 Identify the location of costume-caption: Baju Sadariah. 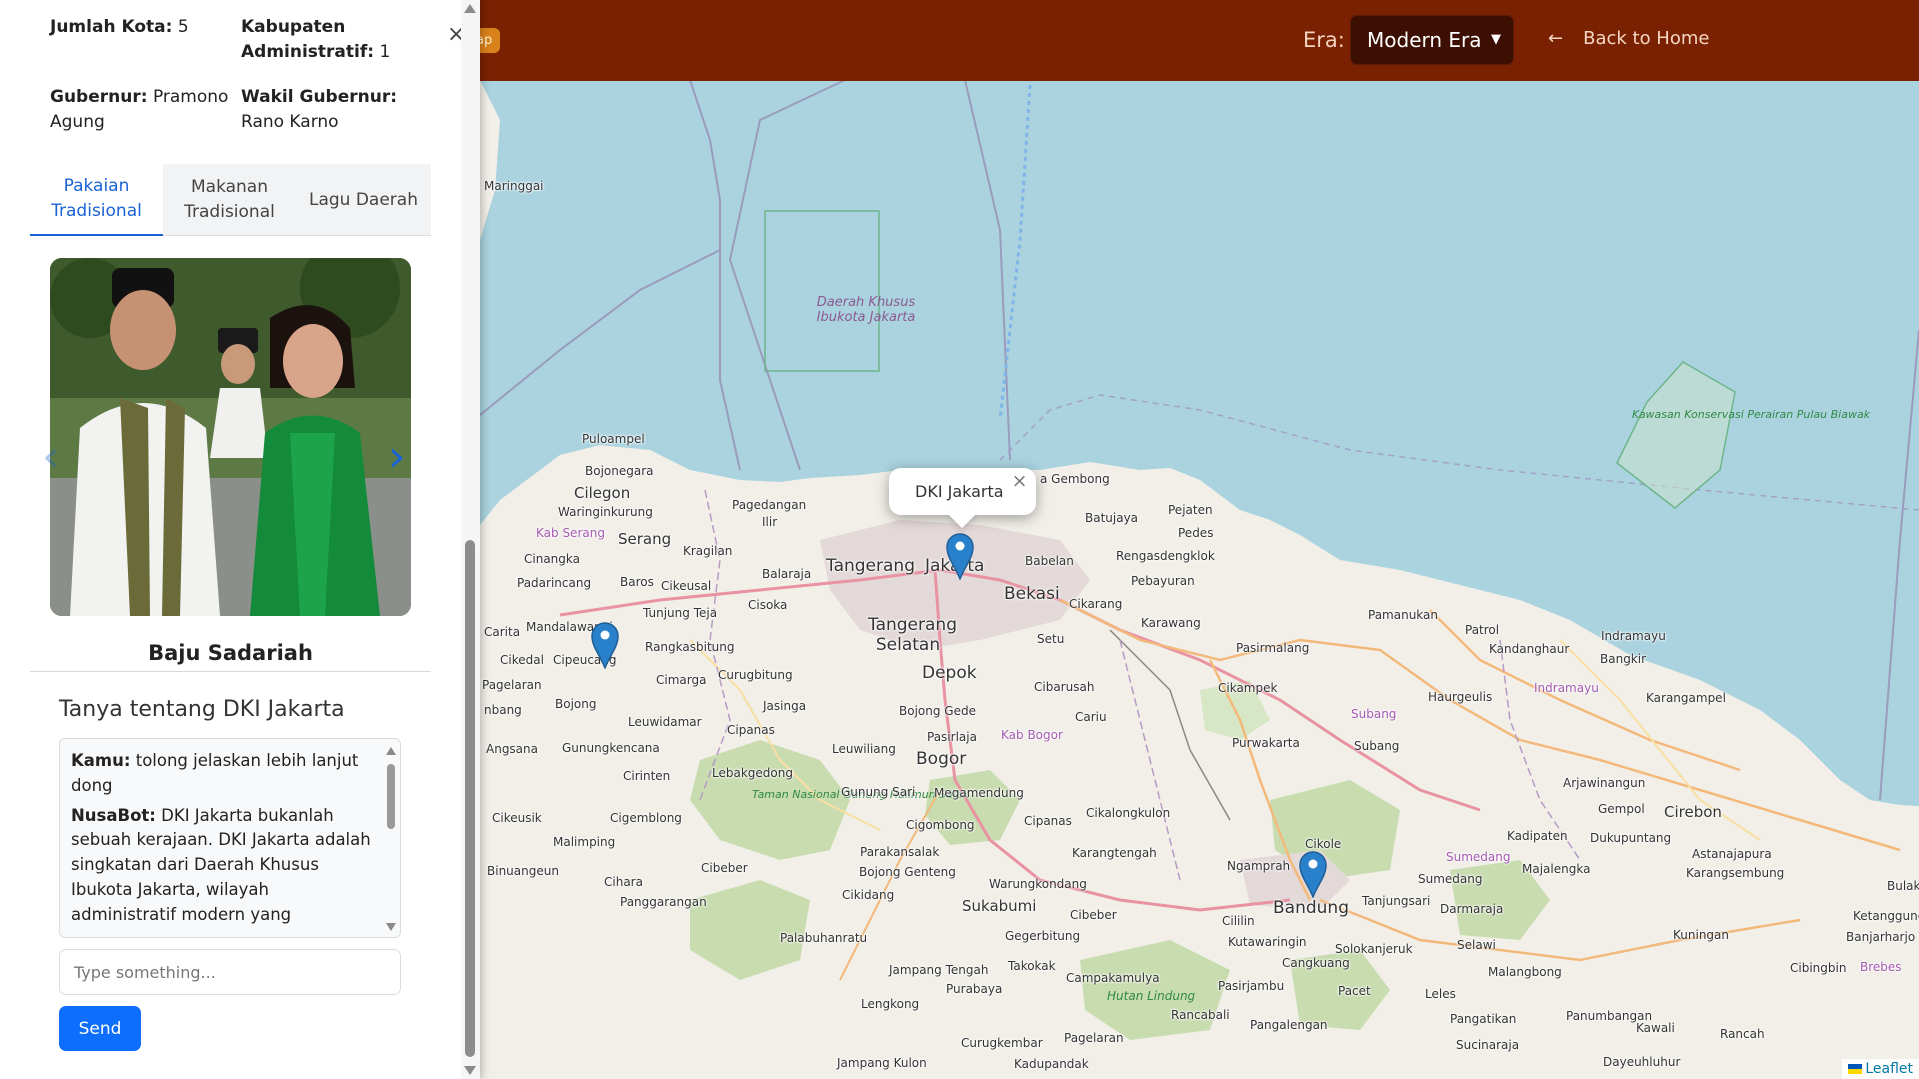
(230, 653).